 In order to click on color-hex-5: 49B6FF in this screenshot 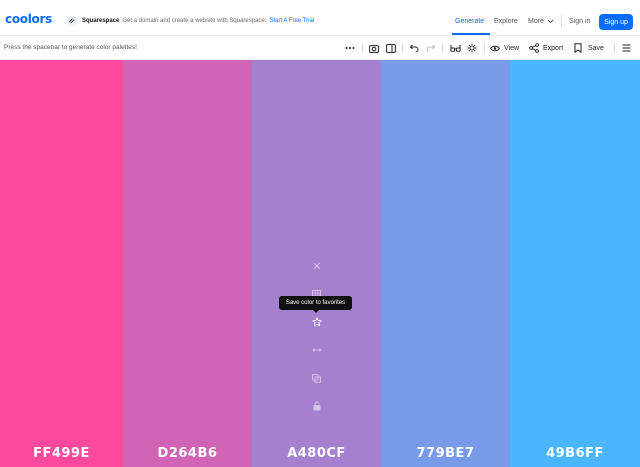, I will do `click(575, 453)`.